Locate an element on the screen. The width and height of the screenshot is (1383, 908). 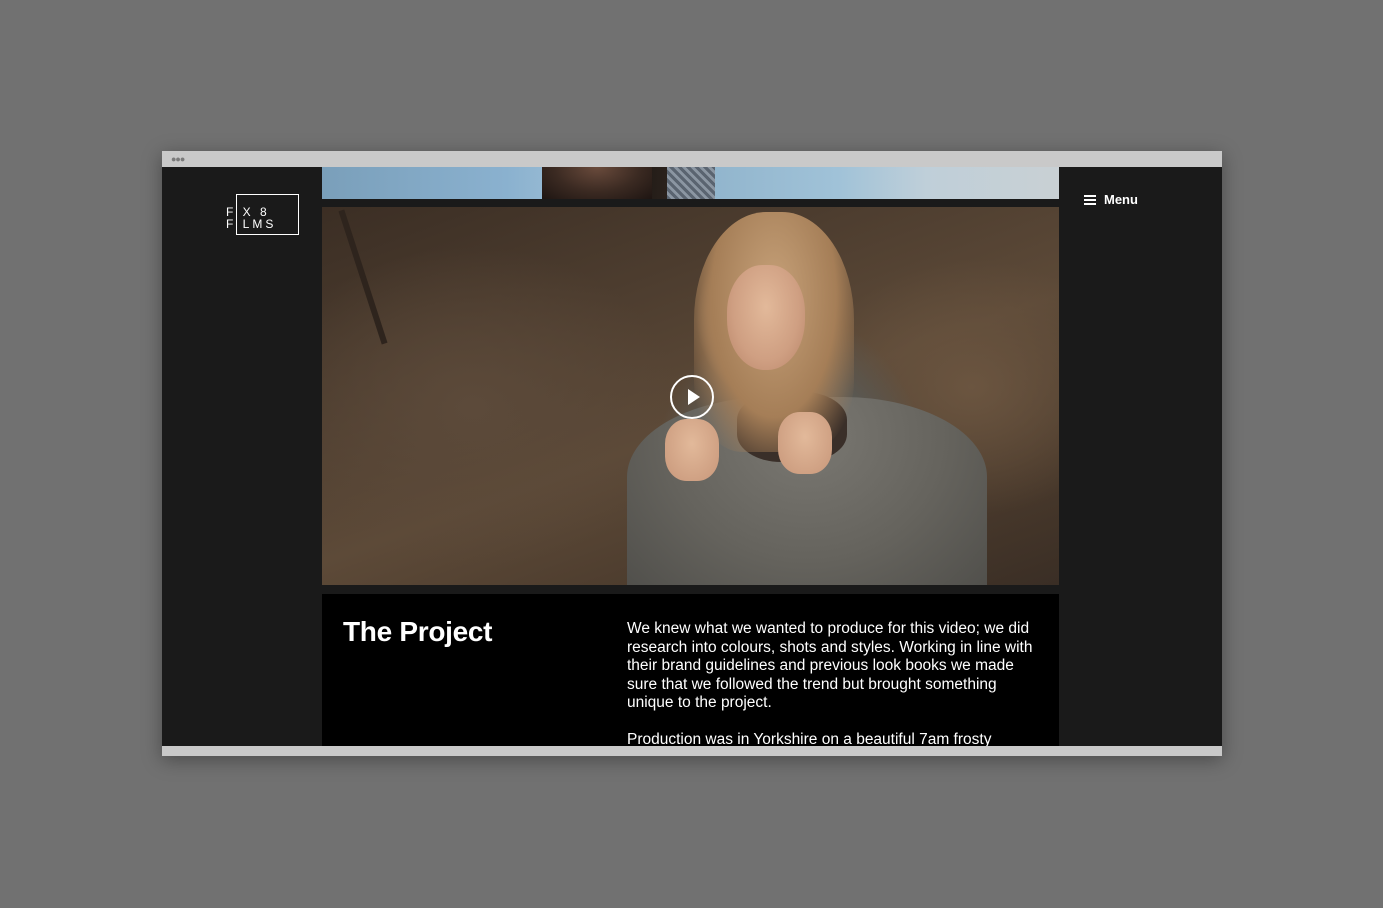
thumbnail-collar is located at coordinates (691, 183).